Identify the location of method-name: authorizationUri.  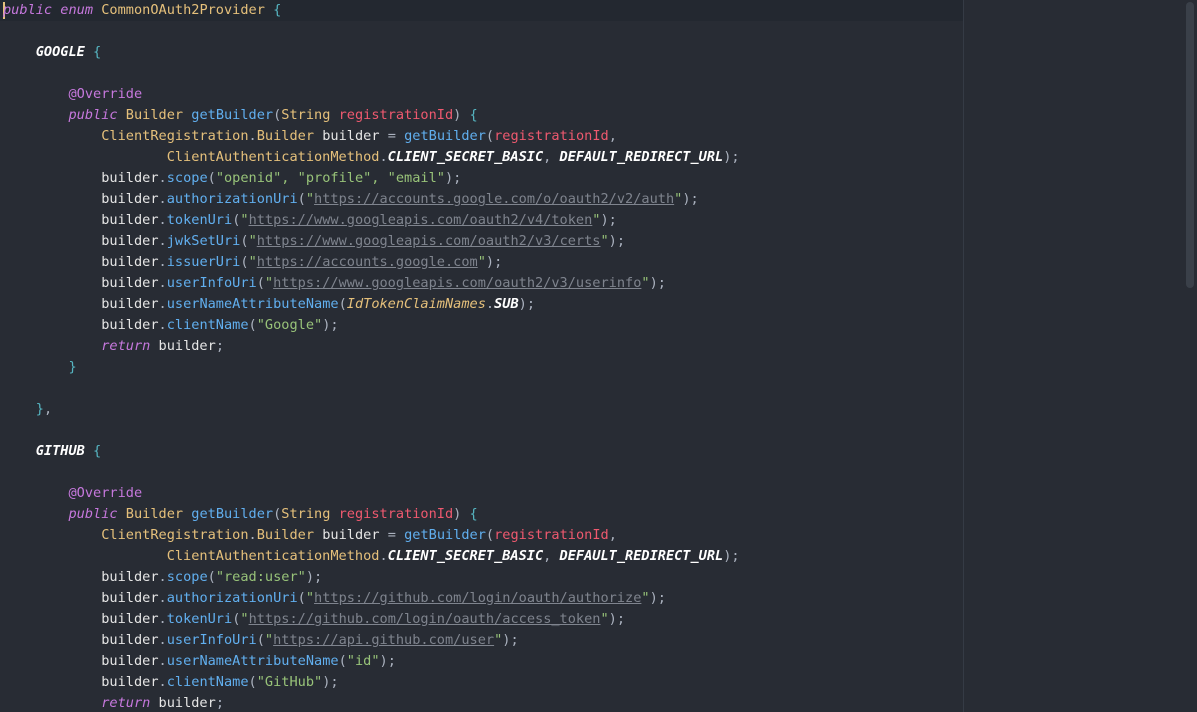
(232, 199).